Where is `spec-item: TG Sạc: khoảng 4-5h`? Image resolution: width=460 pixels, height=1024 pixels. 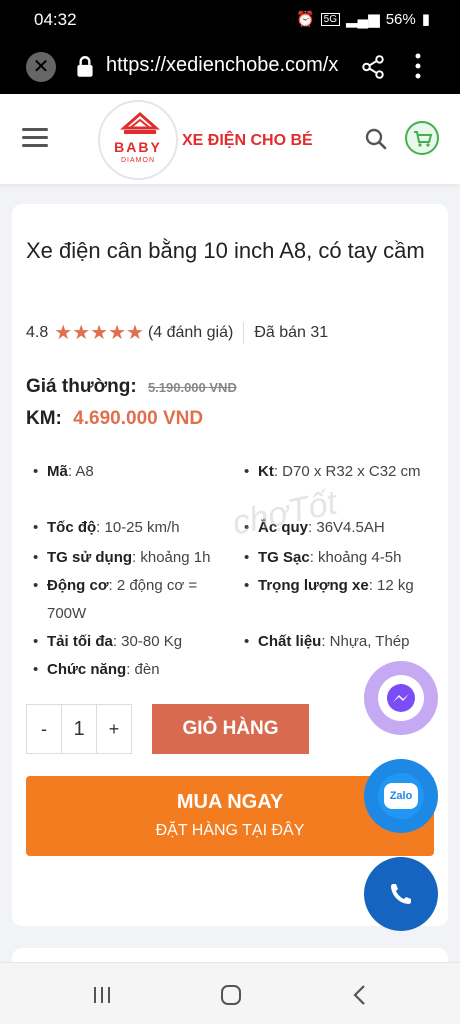
spec-item: TG Sạc: khoảng 4-5h is located at coordinates (322, 558).